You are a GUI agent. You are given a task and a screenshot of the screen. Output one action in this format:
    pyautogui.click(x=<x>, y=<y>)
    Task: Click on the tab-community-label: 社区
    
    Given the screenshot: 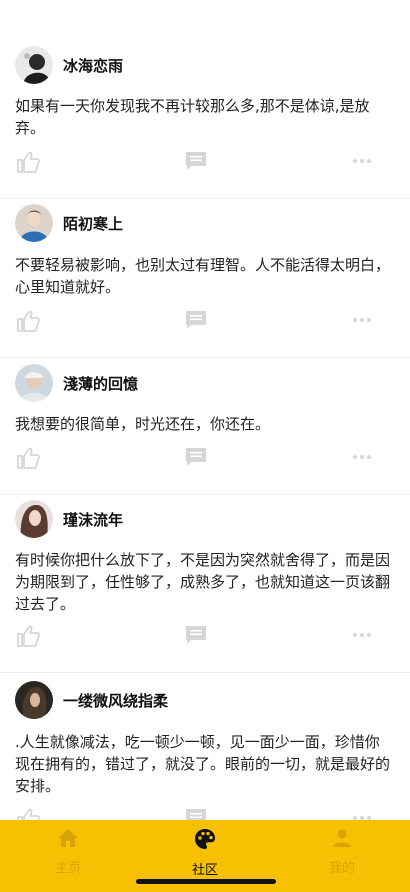 What is the action you would take?
    pyautogui.click(x=204, y=870)
    